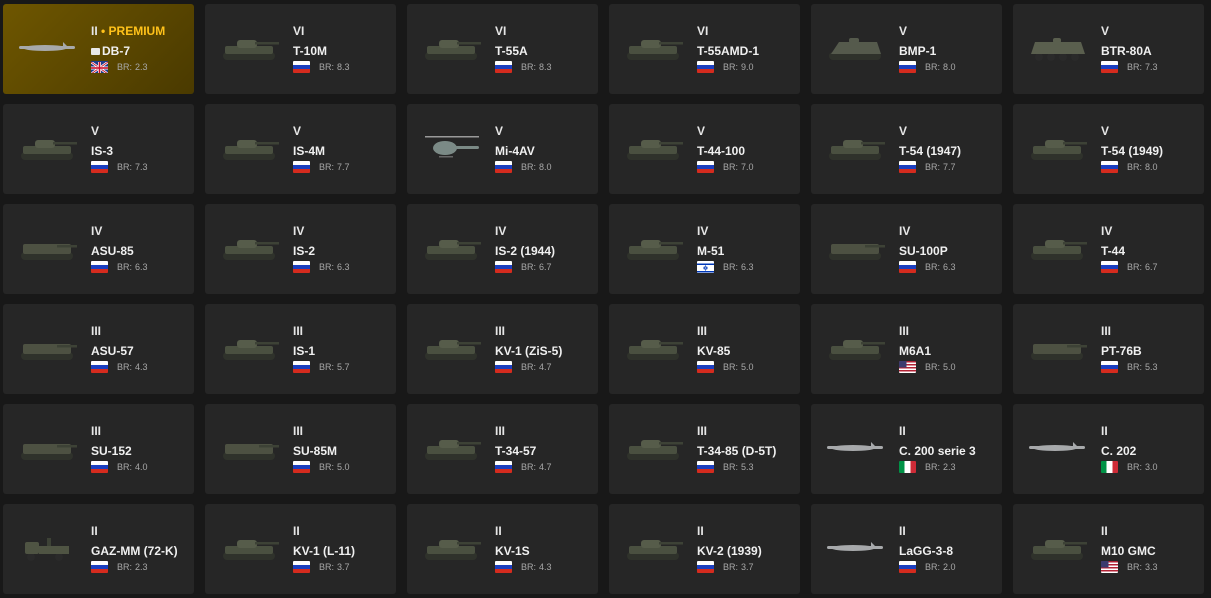  What do you see at coordinates (543, 151) in the screenshot?
I see `vehicle-name-row: Mi-4AV` at bounding box center [543, 151].